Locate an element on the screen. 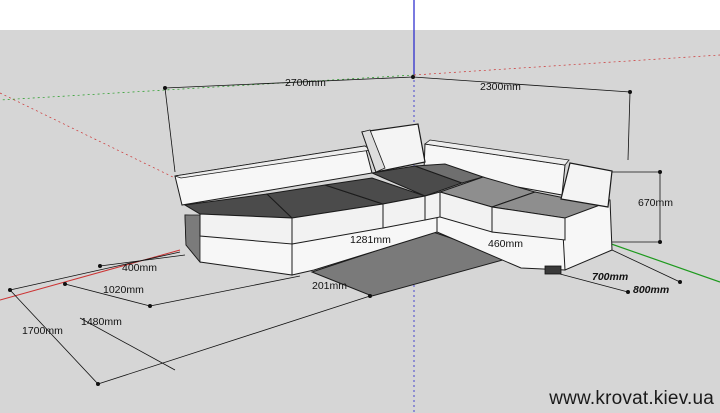 This screenshot has width=720, height=413. dim-width-right: 2300mm is located at coordinates (500, 87).